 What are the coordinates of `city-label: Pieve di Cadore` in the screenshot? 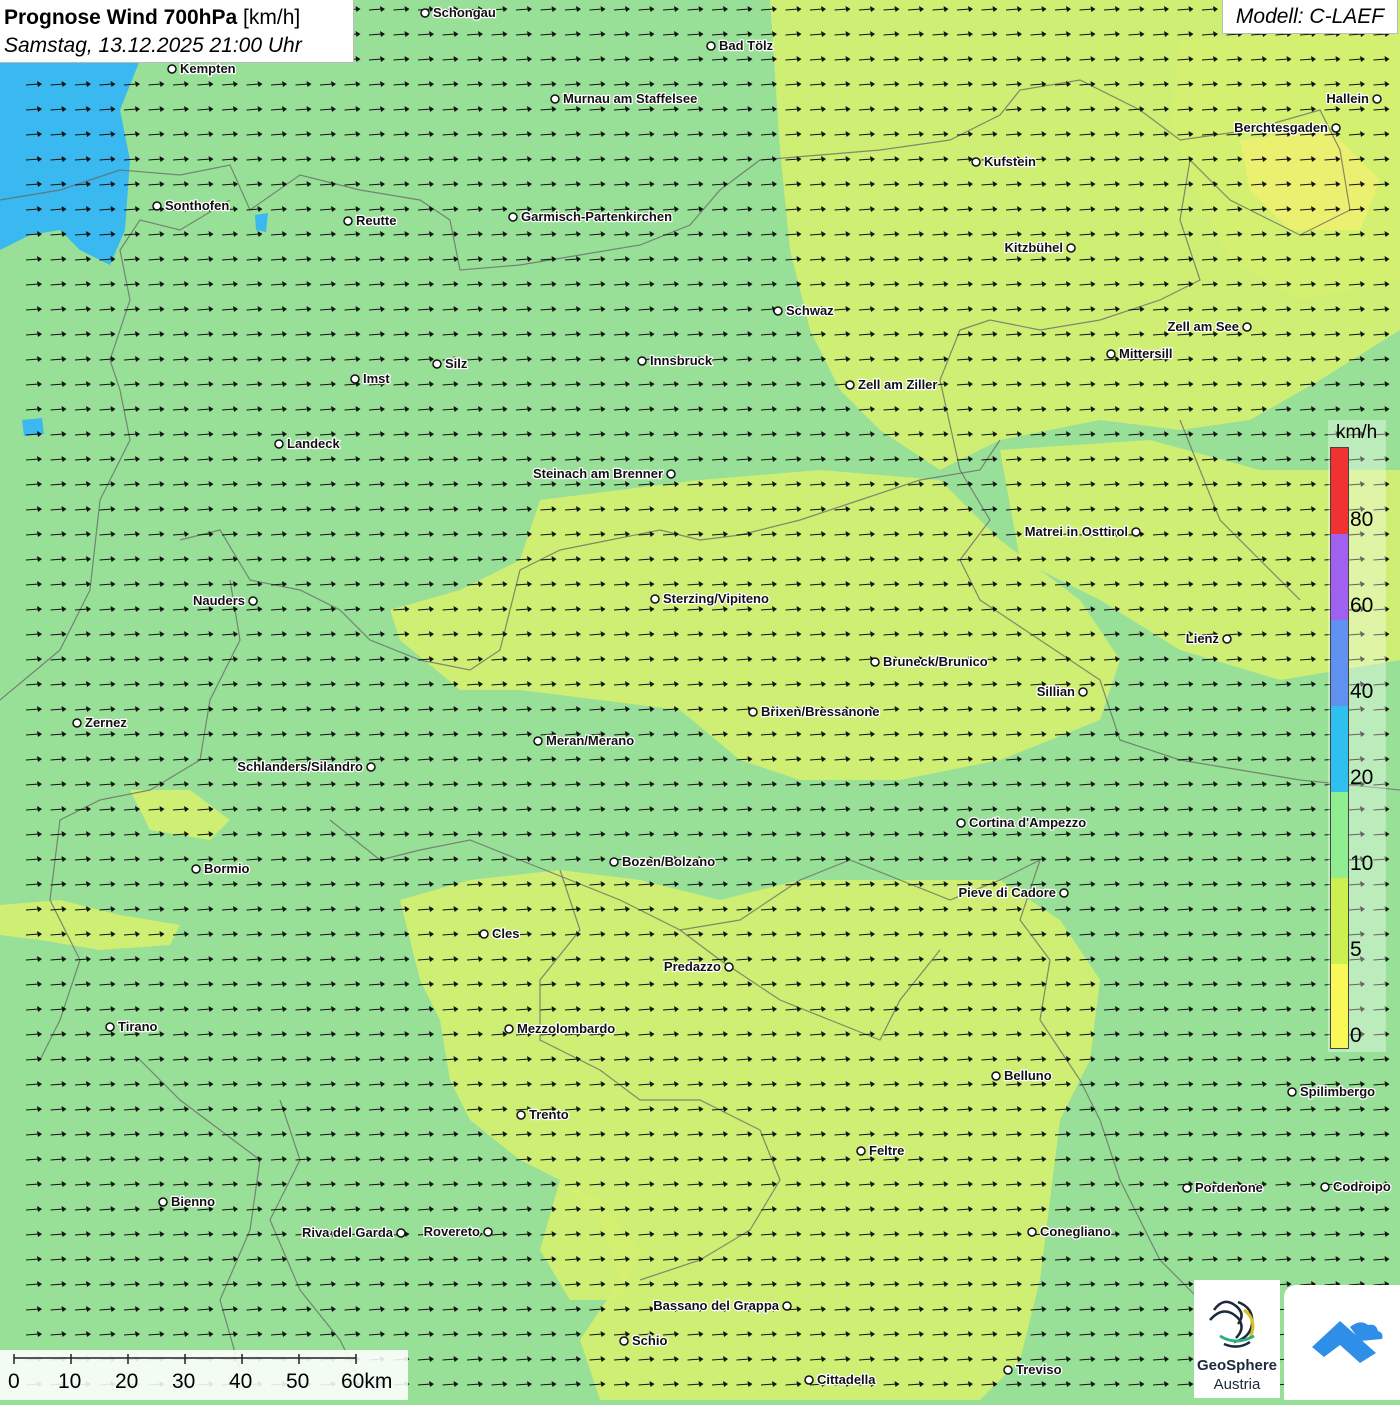 It's located at (1007, 892).